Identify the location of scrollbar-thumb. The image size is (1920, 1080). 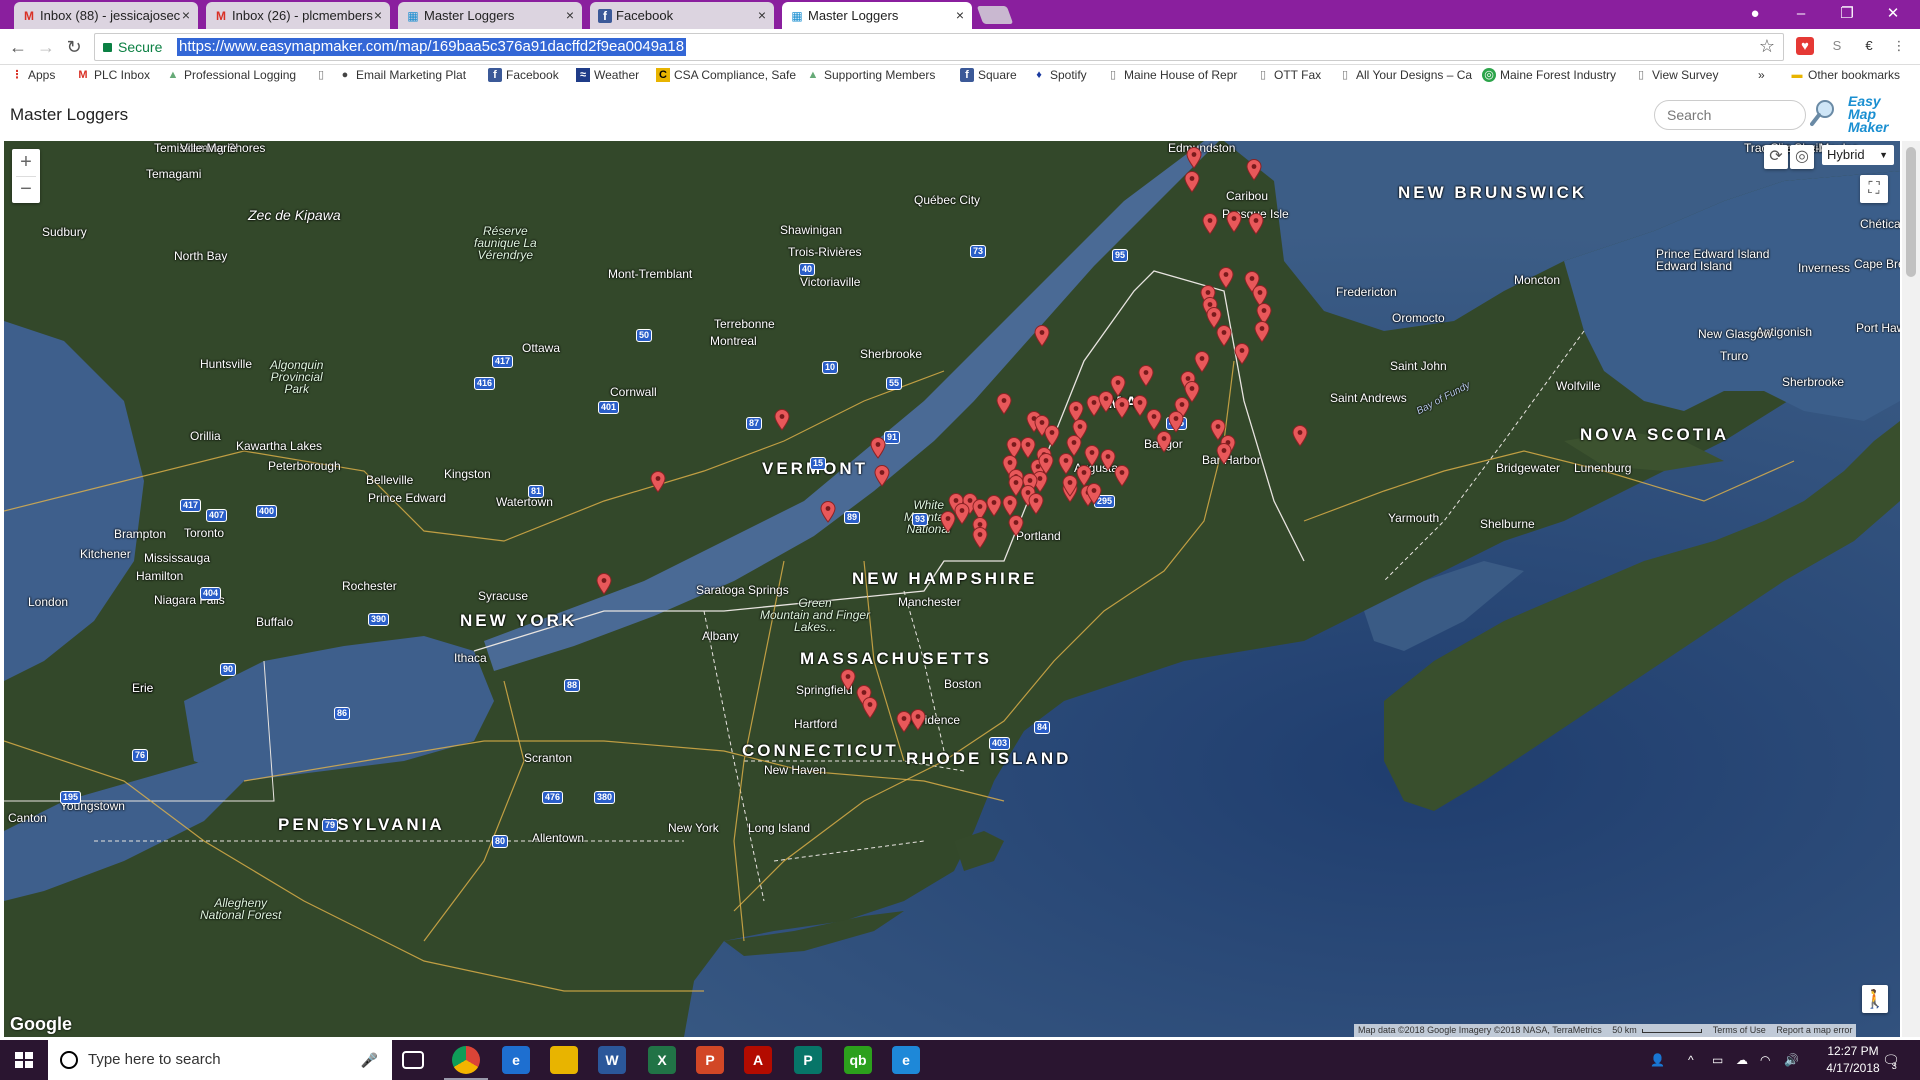
(1911, 212).